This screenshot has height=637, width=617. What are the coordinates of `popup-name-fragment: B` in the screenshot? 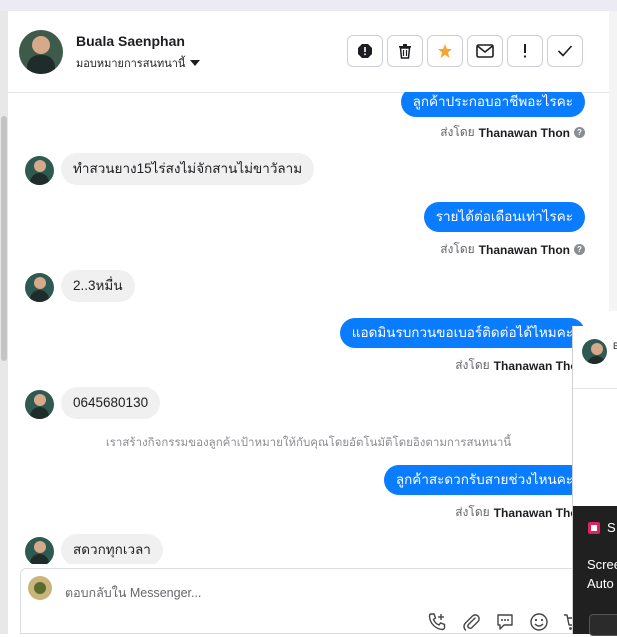 It's located at (615, 346).